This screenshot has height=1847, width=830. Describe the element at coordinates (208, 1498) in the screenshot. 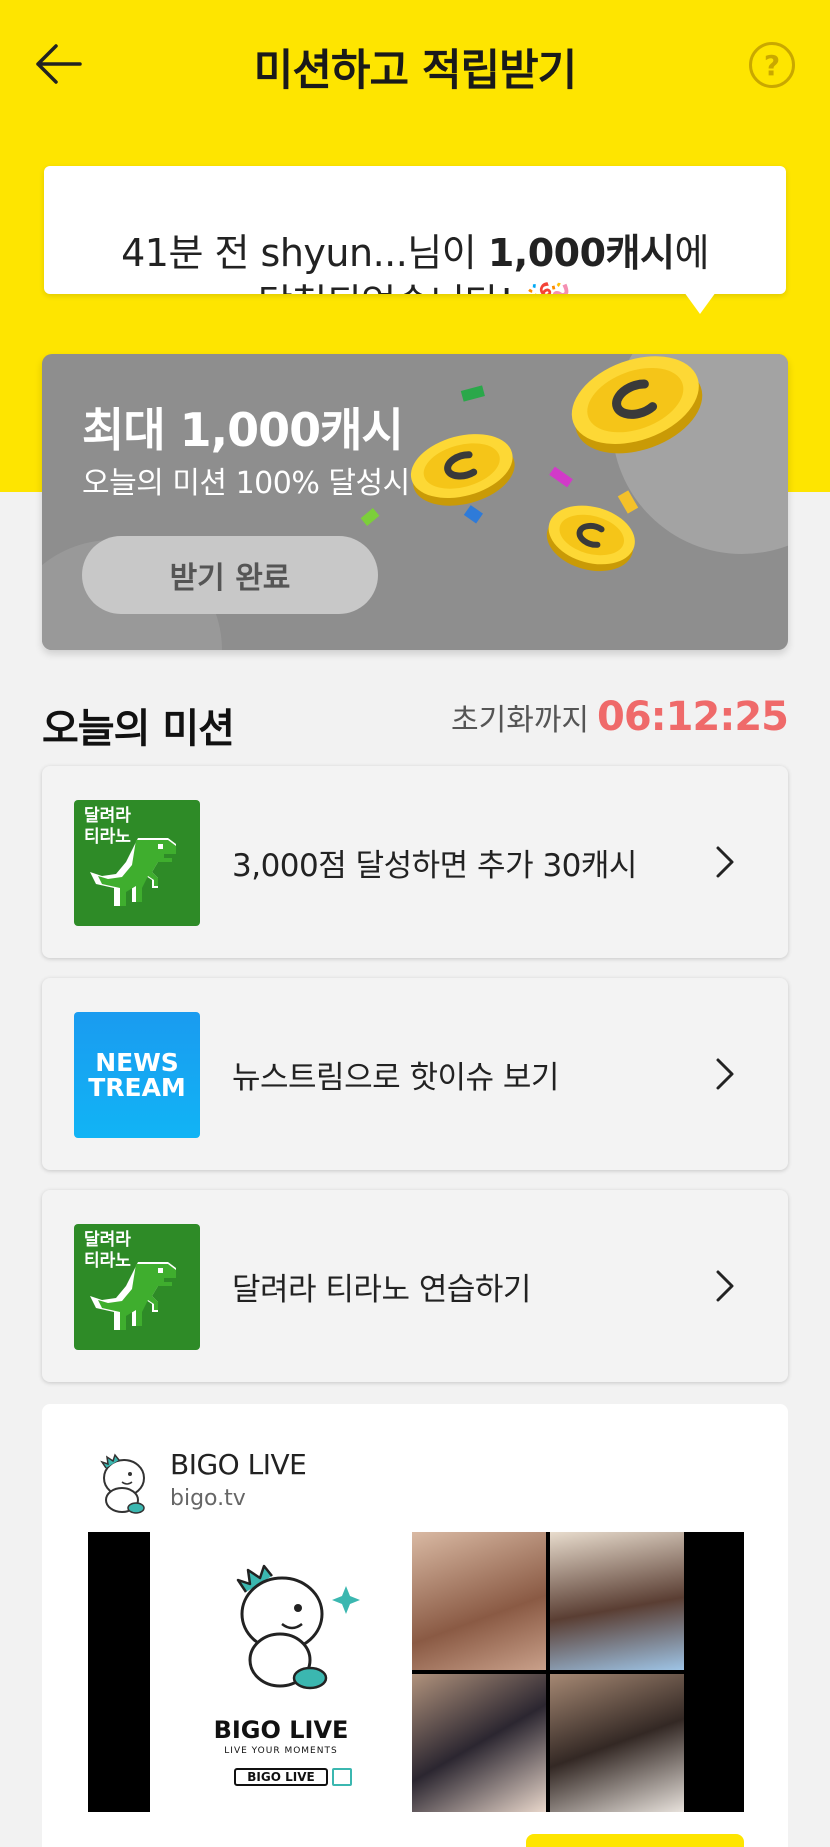

I see `ad-url: bigo.tv` at that location.